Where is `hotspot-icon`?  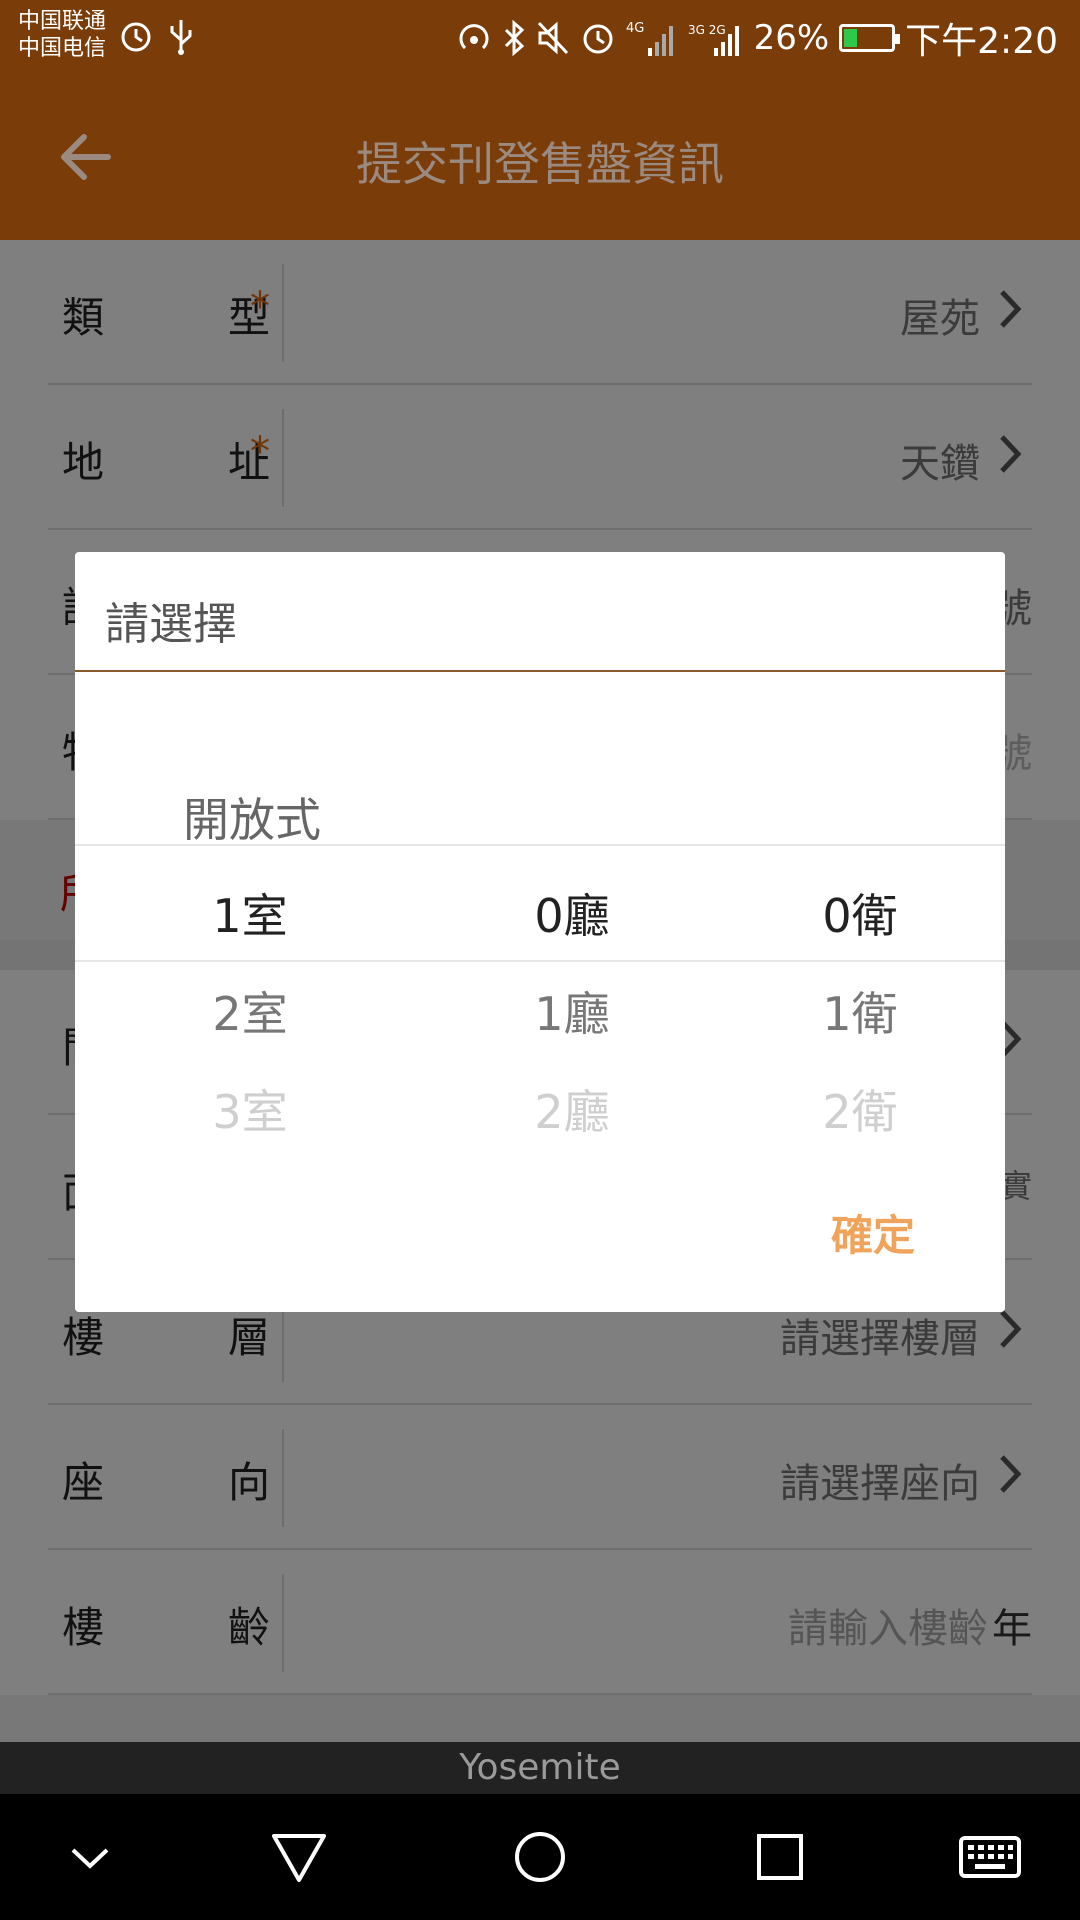 hotspot-icon is located at coordinates (474, 37).